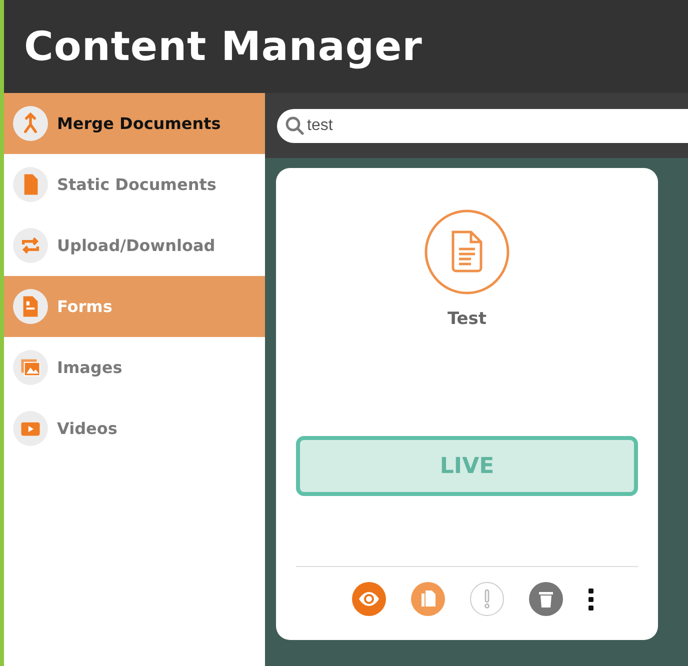 This screenshot has width=688, height=666. What do you see at coordinates (295, 126) in the screenshot?
I see `search-icon` at bounding box center [295, 126].